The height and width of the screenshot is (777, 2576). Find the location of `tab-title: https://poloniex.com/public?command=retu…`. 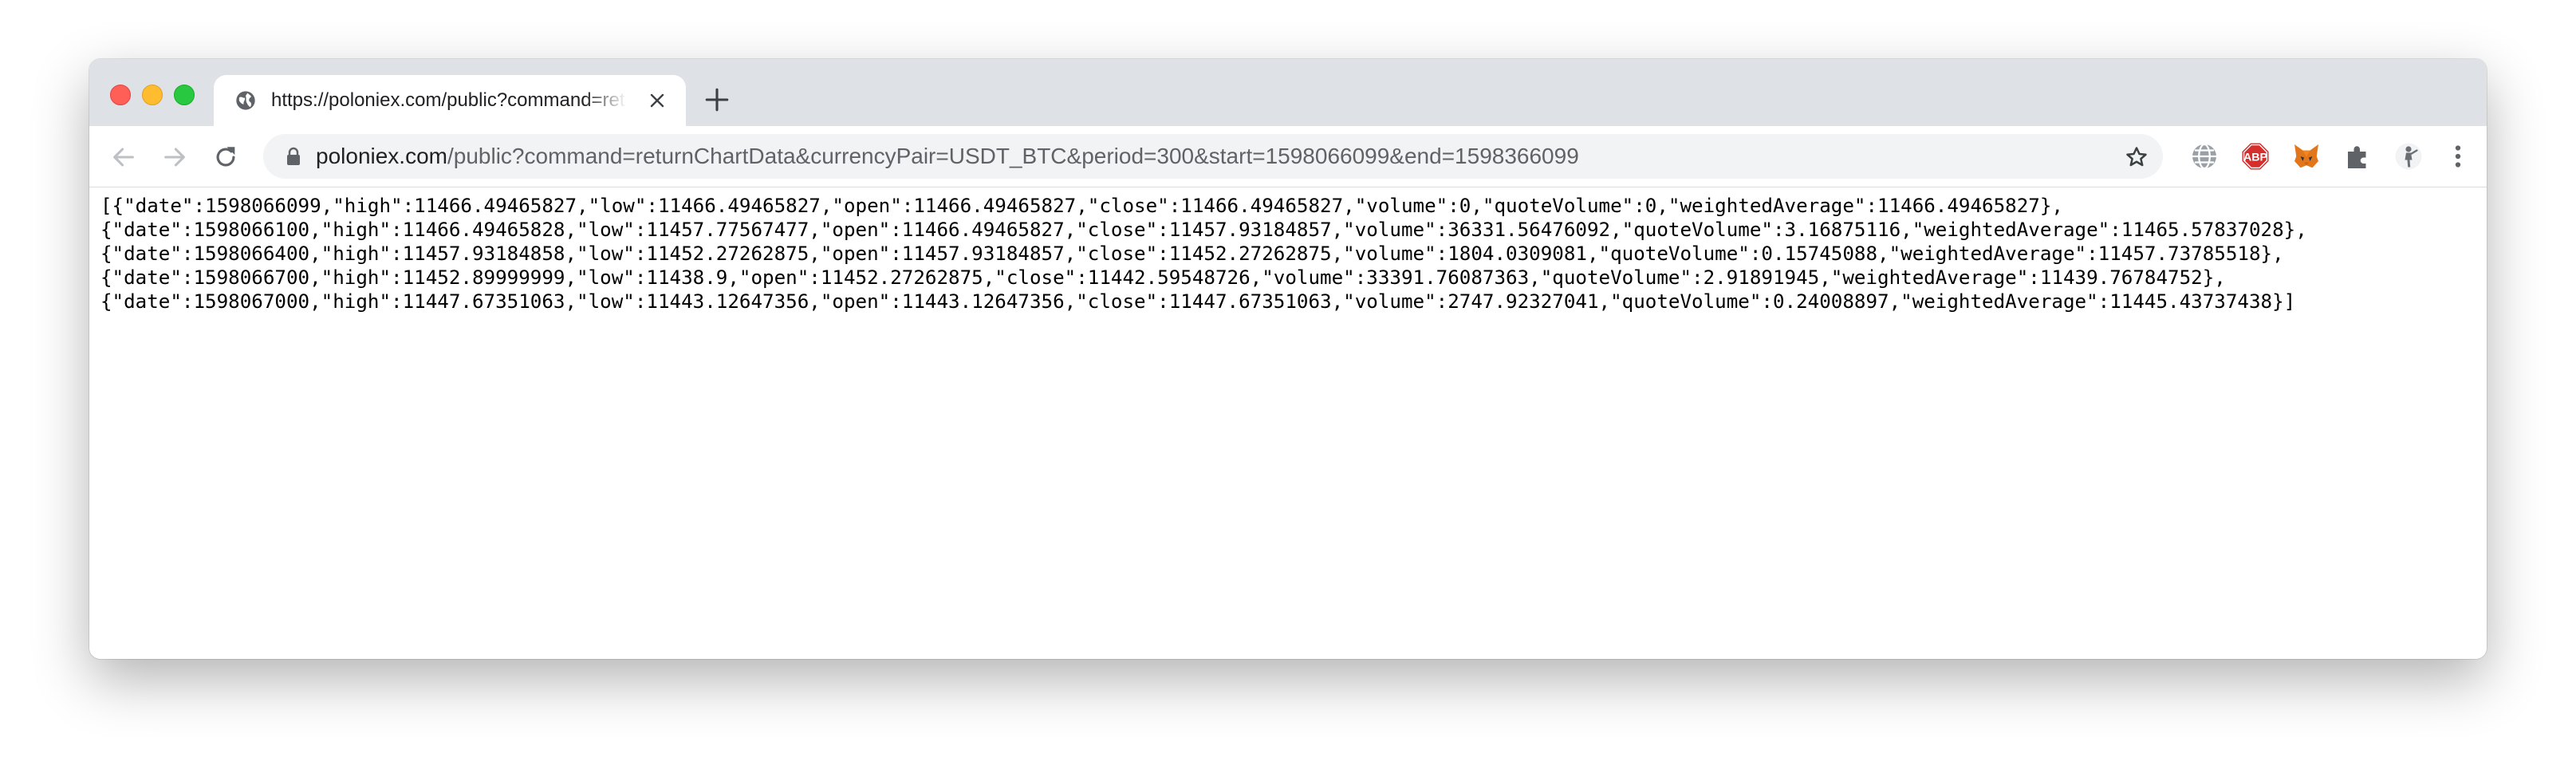

tab-title: https://poloniex.com/public?command=retu… is located at coordinates (449, 100).